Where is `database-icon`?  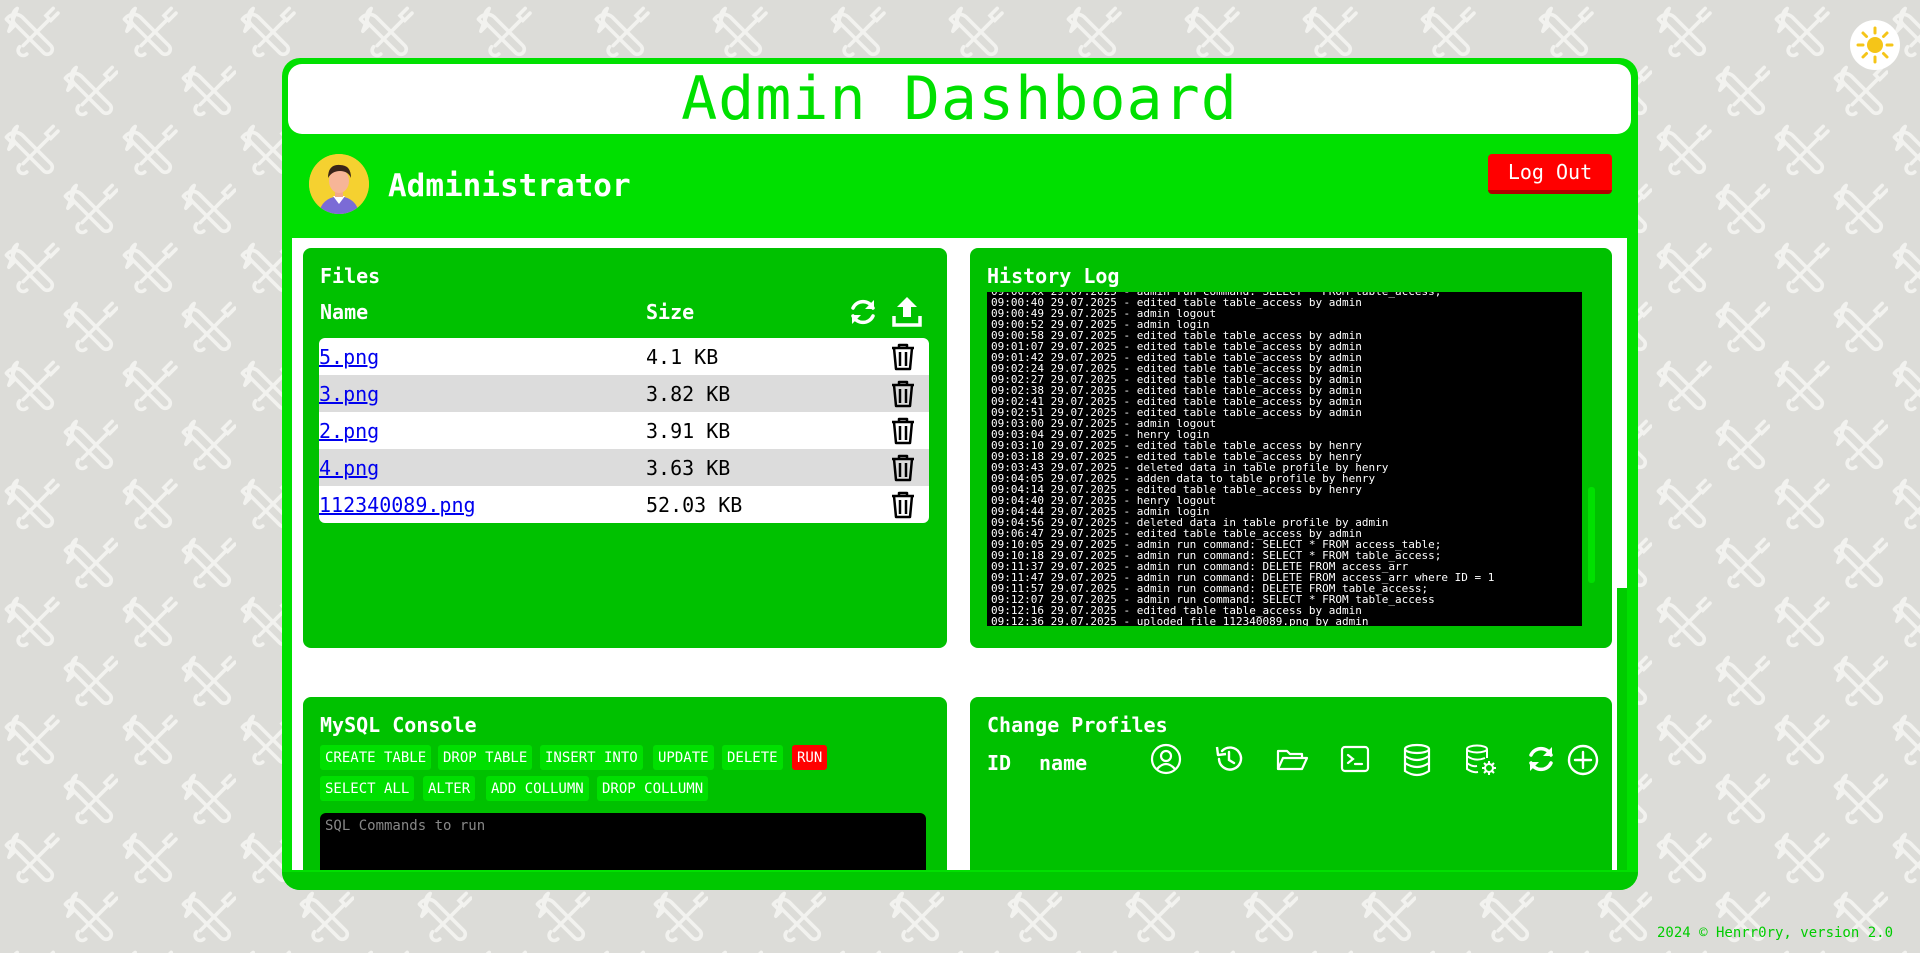 database-icon is located at coordinates (1417, 760).